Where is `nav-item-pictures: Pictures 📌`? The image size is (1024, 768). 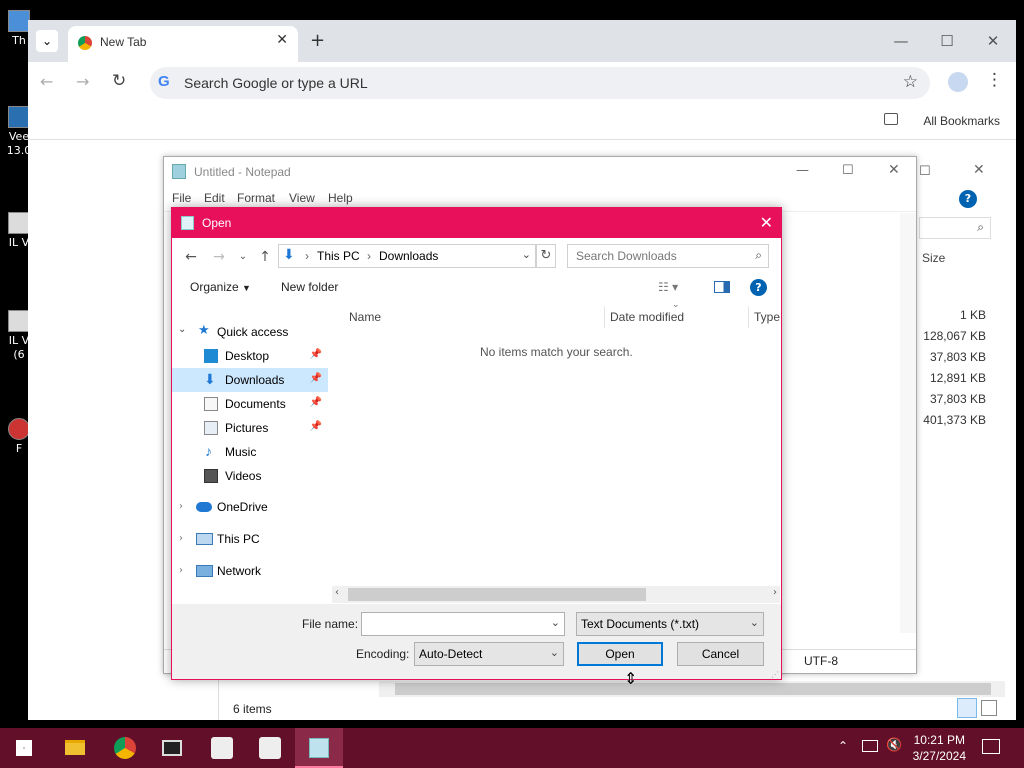 nav-item-pictures: Pictures 📌 is located at coordinates (250, 428).